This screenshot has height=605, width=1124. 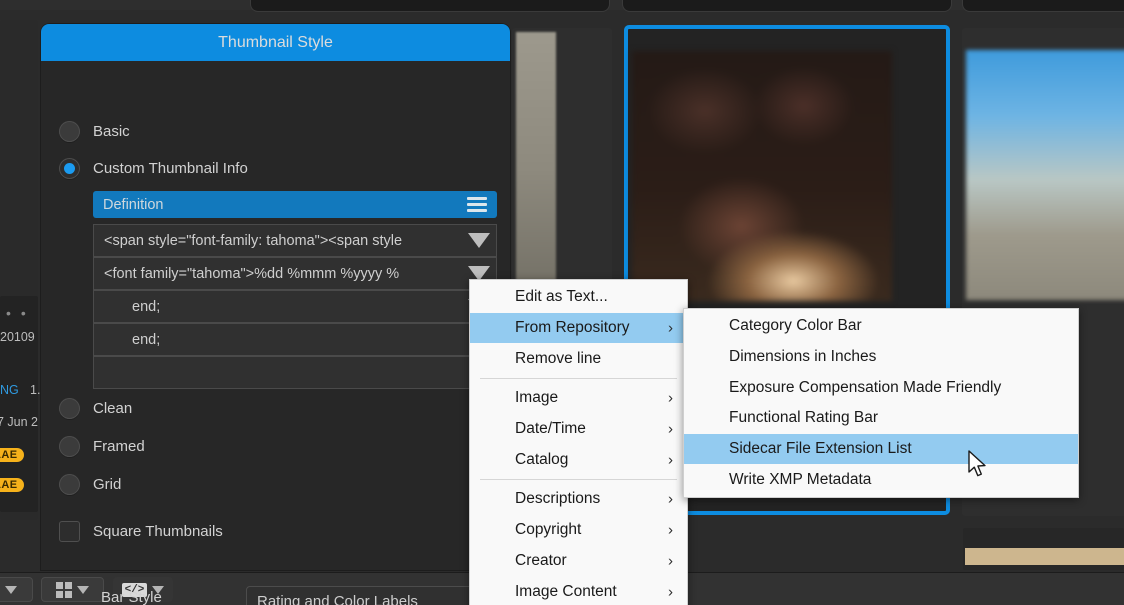 I want to click on submenu-item-category-color-bar: Category Color Bar, so click(x=881, y=326).